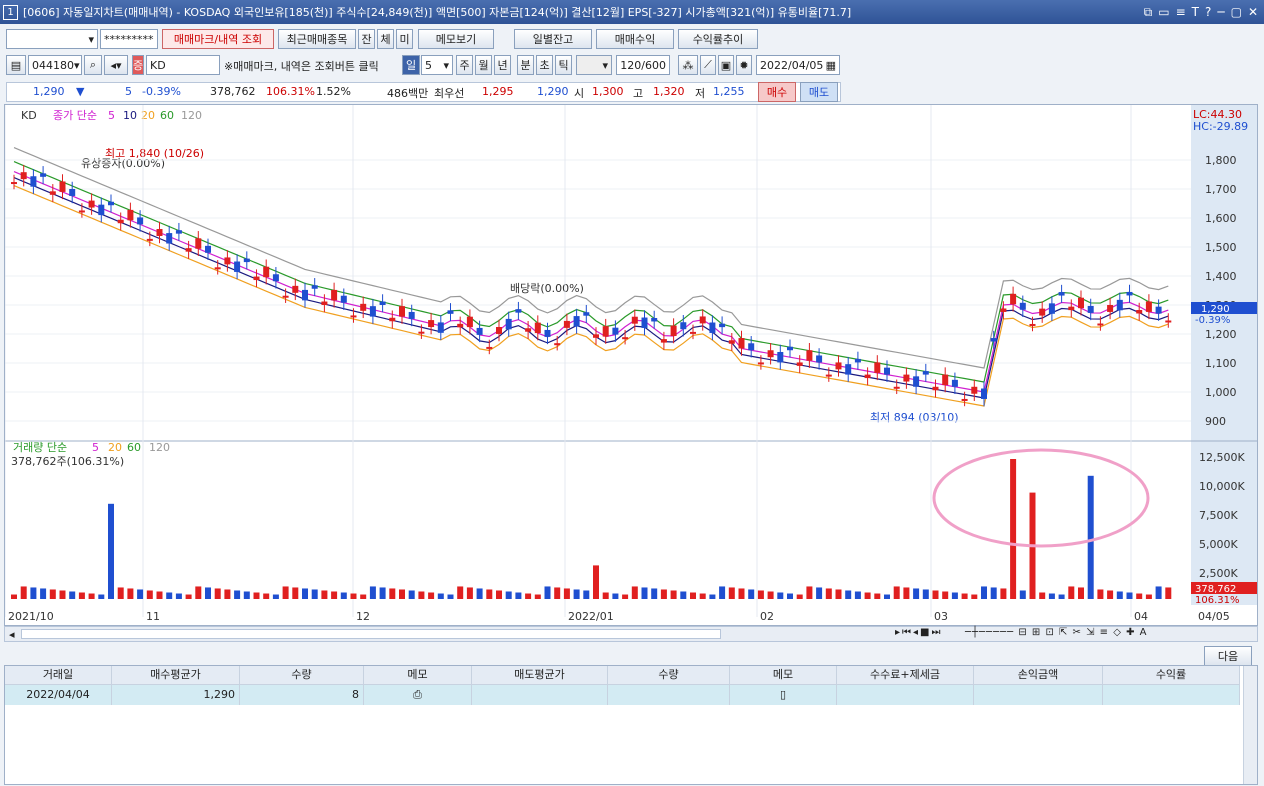 The image size is (1264, 786). Describe the element at coordinates (404, 39) in the screenshot. I see `unfilled-button: 미` at that location.